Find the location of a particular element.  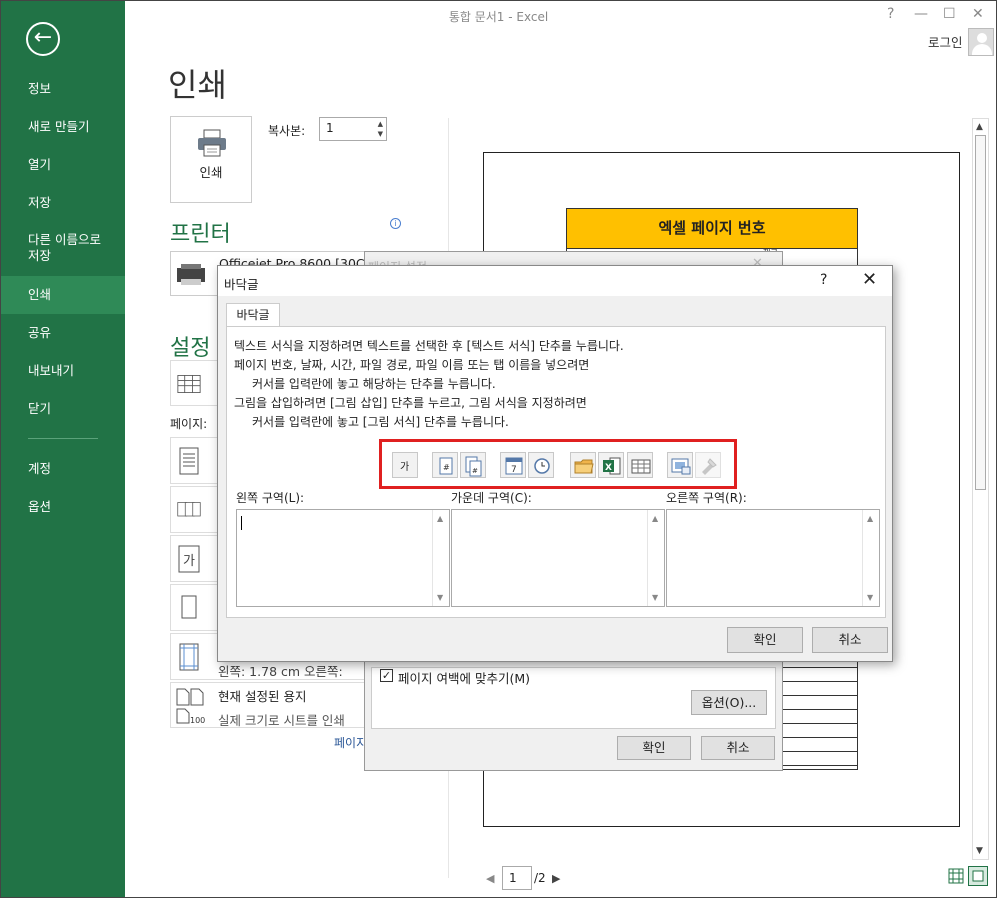

close-window-button: ✕ is located at coordinates (978, 14).